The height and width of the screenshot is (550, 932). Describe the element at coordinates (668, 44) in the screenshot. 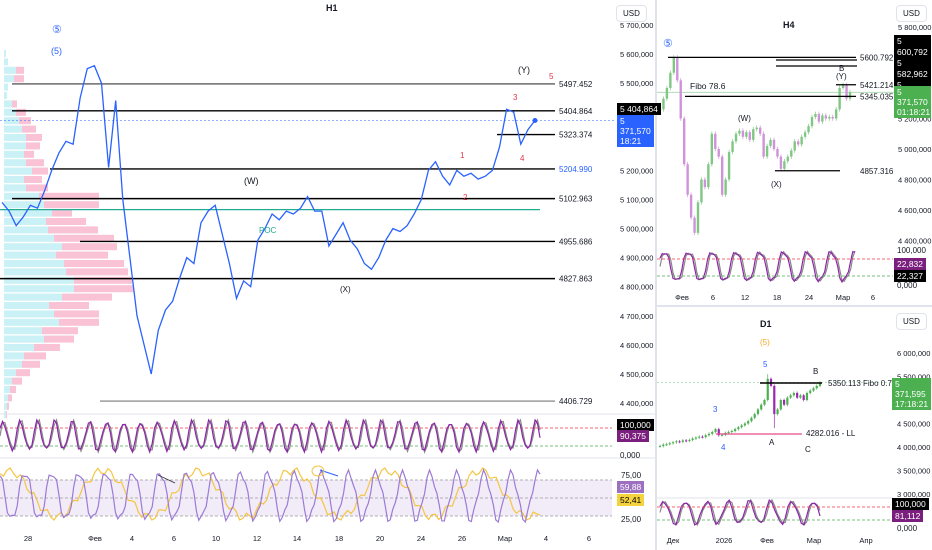

I see `h4-circled-5-icon: ⑤` at that location.